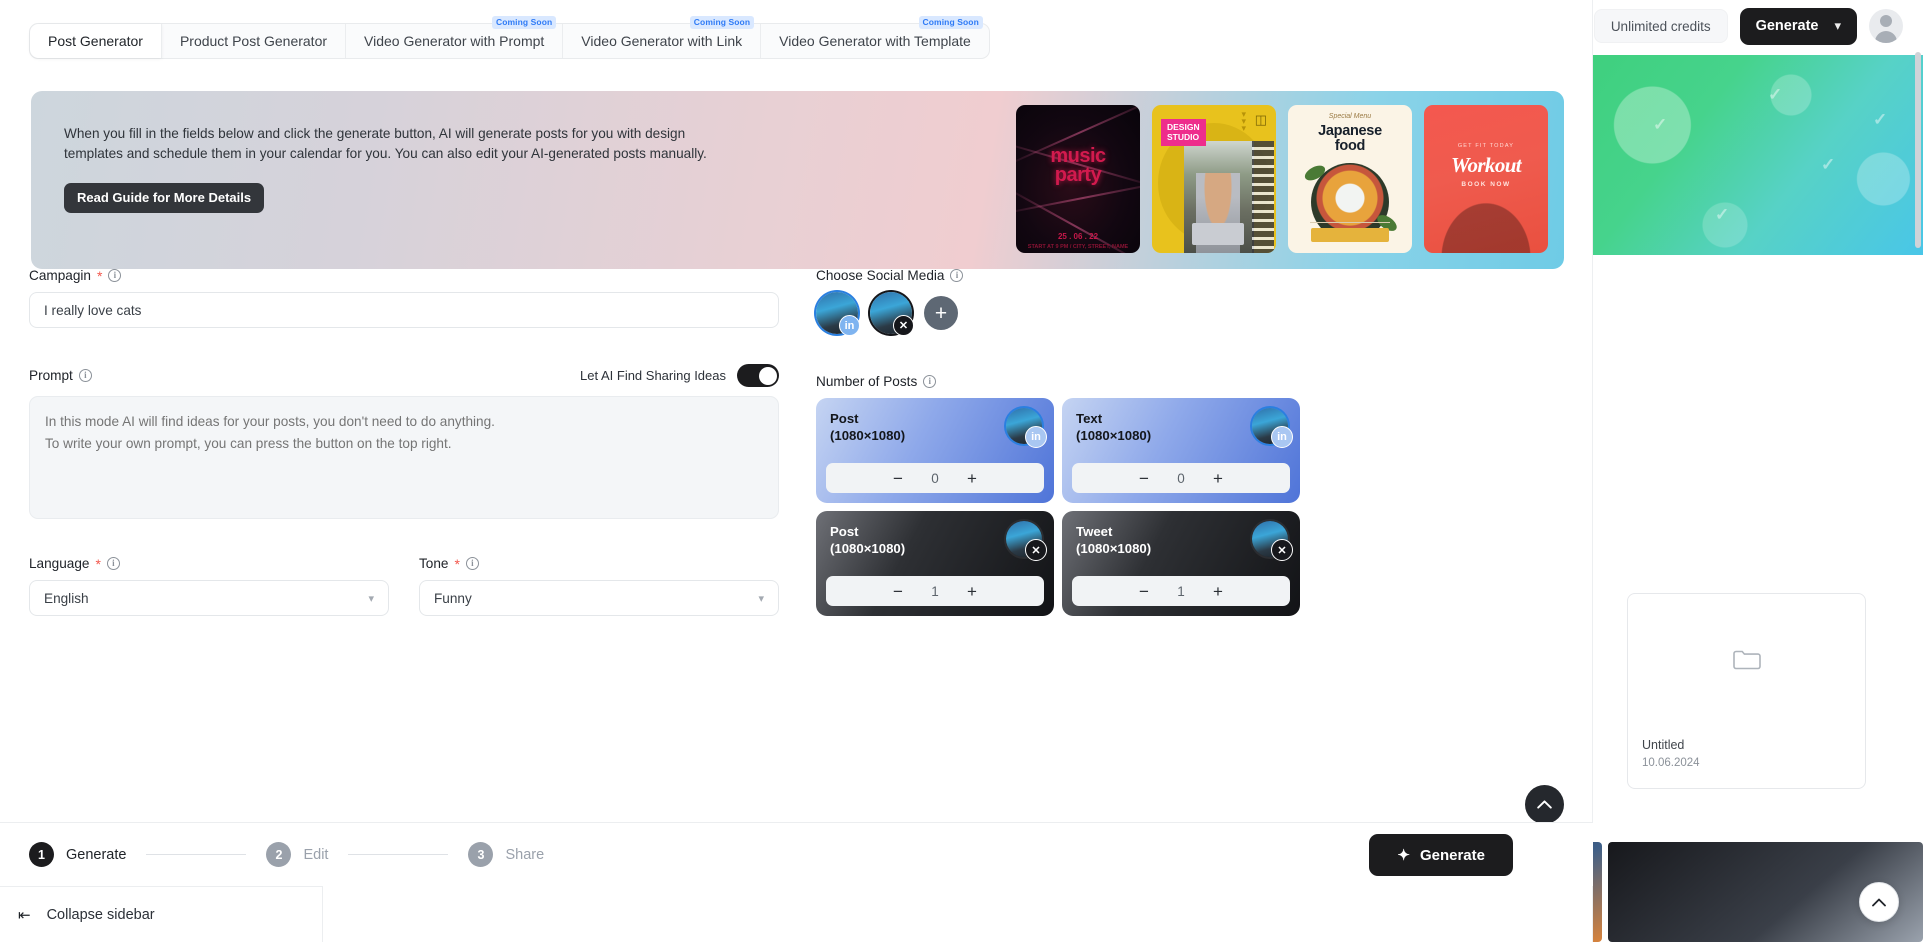 Image resolution: width=1923 pixels, height=942 pixels. Describe the element at coordinates (1183, 137) in the screenshot. I see `thumb-tag-2: STUDIO` at that location.